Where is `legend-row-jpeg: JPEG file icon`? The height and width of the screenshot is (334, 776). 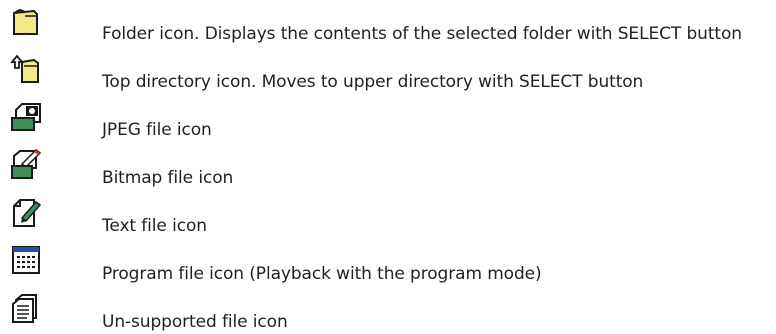 legend-row-jpeg: JPEG file icon is located at coordinates (388, 120).